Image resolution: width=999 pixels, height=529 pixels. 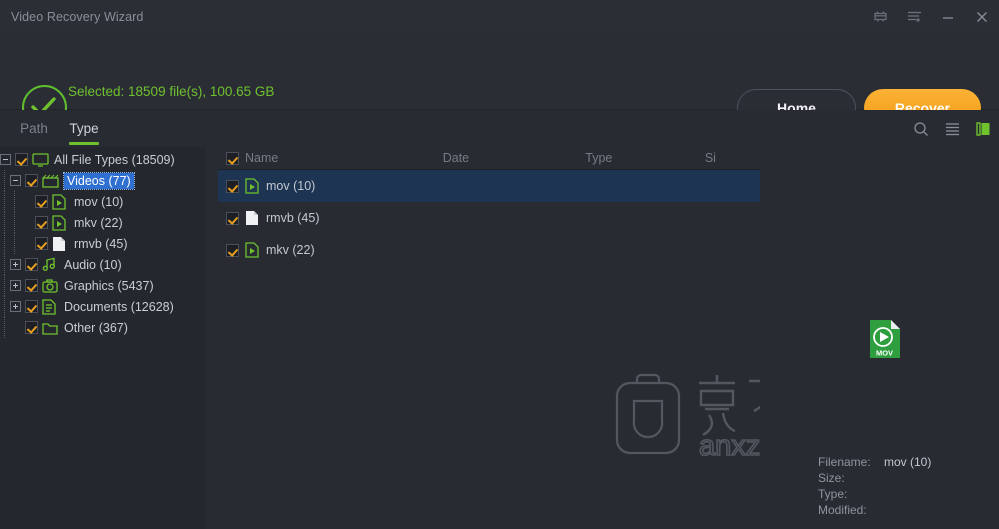 I want to click on tree-node-label: Graphics (5437), so click(x=109, y=285).